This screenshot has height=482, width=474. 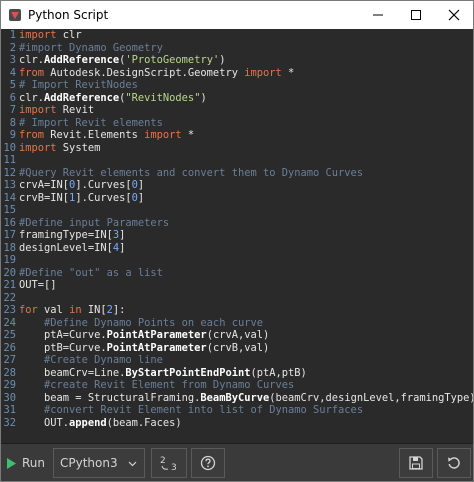 I want to click on code-line: 32 OUT.append(beam.Faces), so click(x=237, y=423).